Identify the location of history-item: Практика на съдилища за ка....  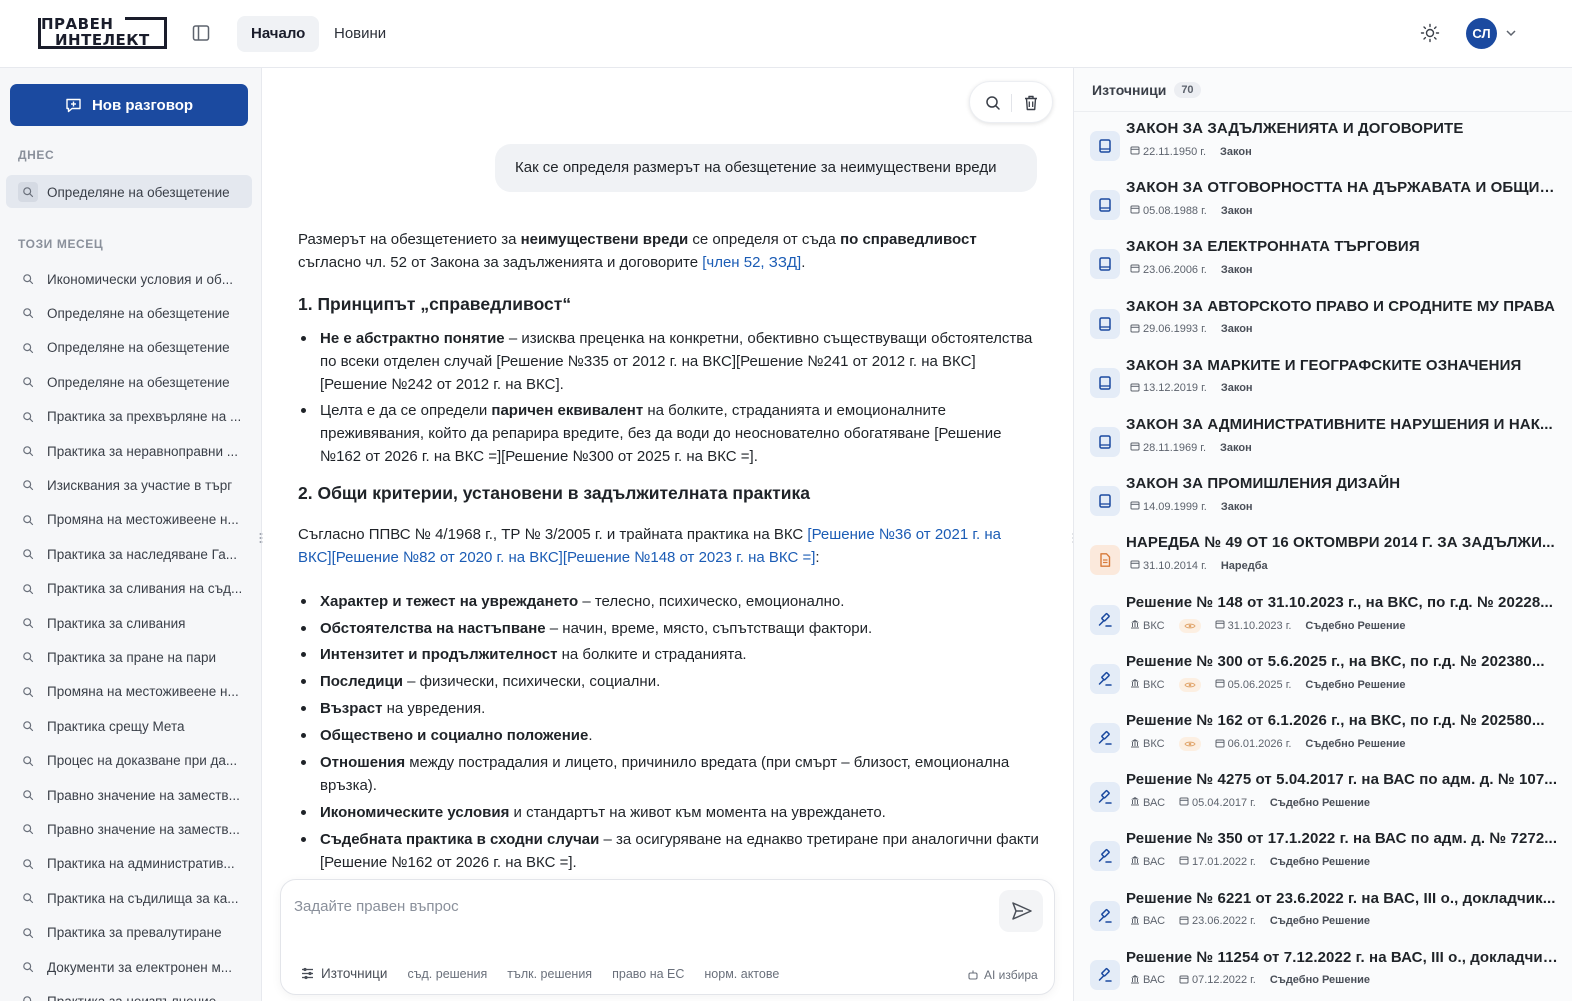
(133, 898).